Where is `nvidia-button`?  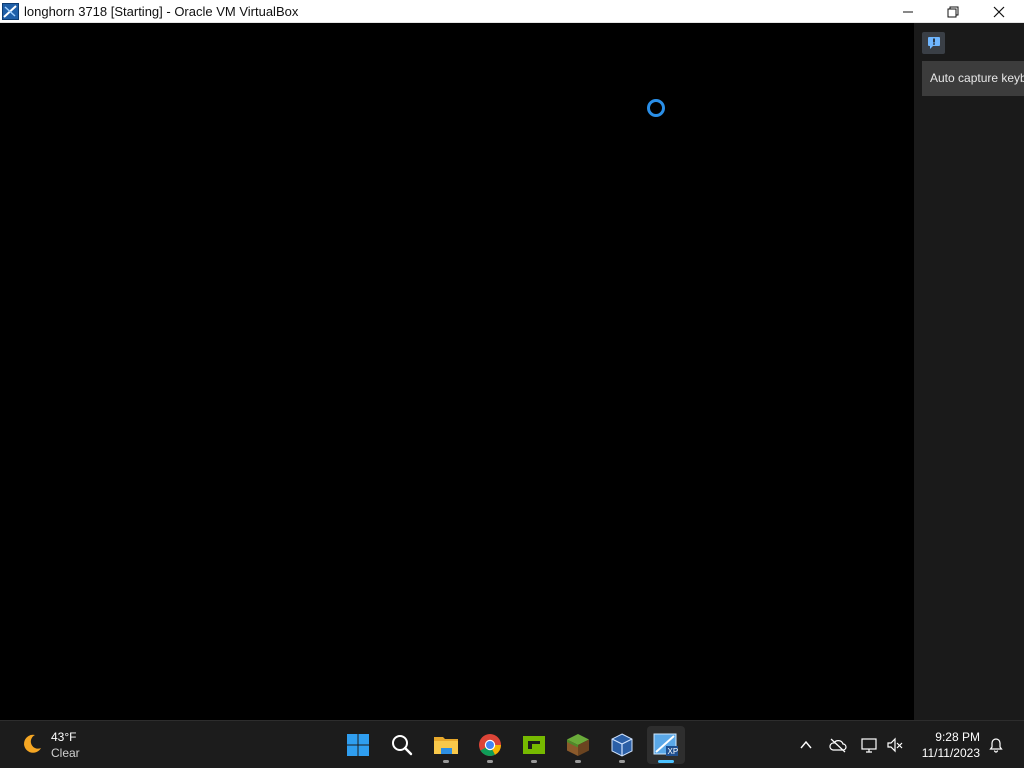 nvidia-button is located at coordinates (534, 745).